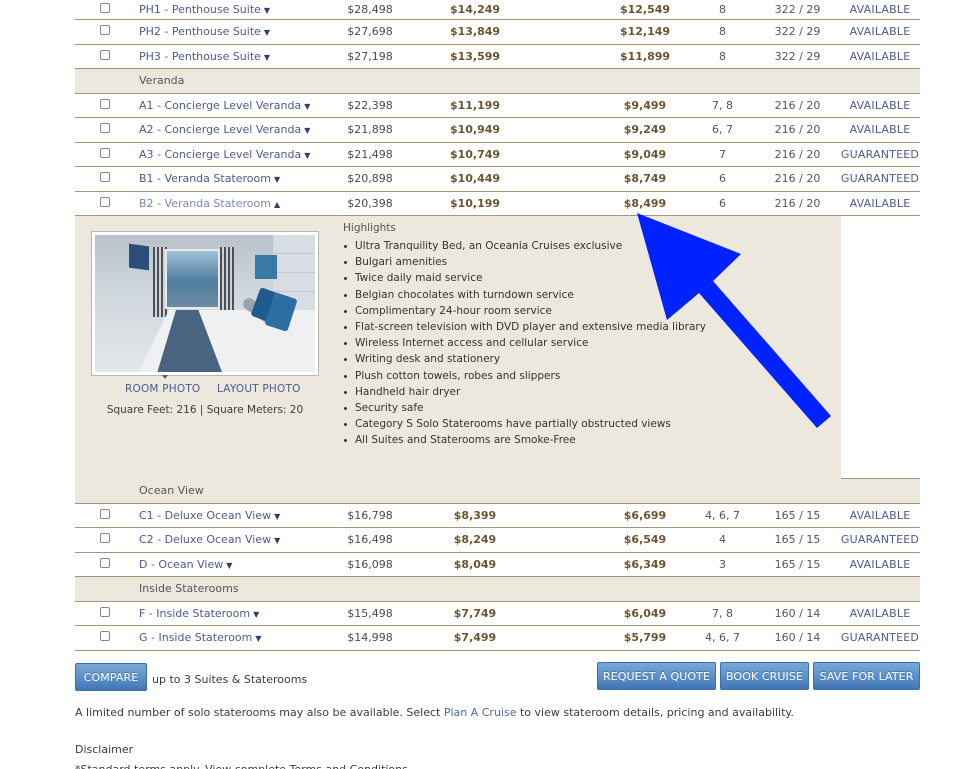 This screenshot has width=965, height=769. I want to click on book-cruise-button: BOOK CRUISE, so click(764, 676).